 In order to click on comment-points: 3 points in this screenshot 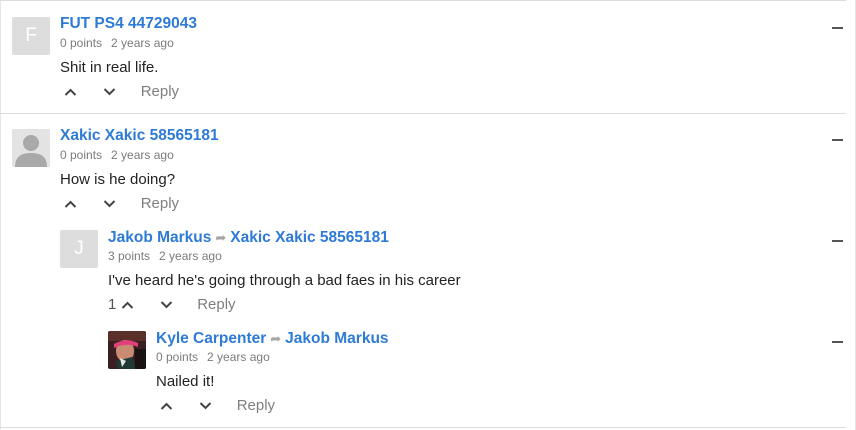, I will do `click(129, 256)`.